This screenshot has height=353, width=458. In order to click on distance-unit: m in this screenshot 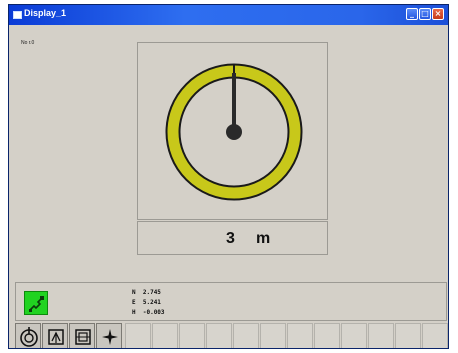, I will do `click(263, 238)`.